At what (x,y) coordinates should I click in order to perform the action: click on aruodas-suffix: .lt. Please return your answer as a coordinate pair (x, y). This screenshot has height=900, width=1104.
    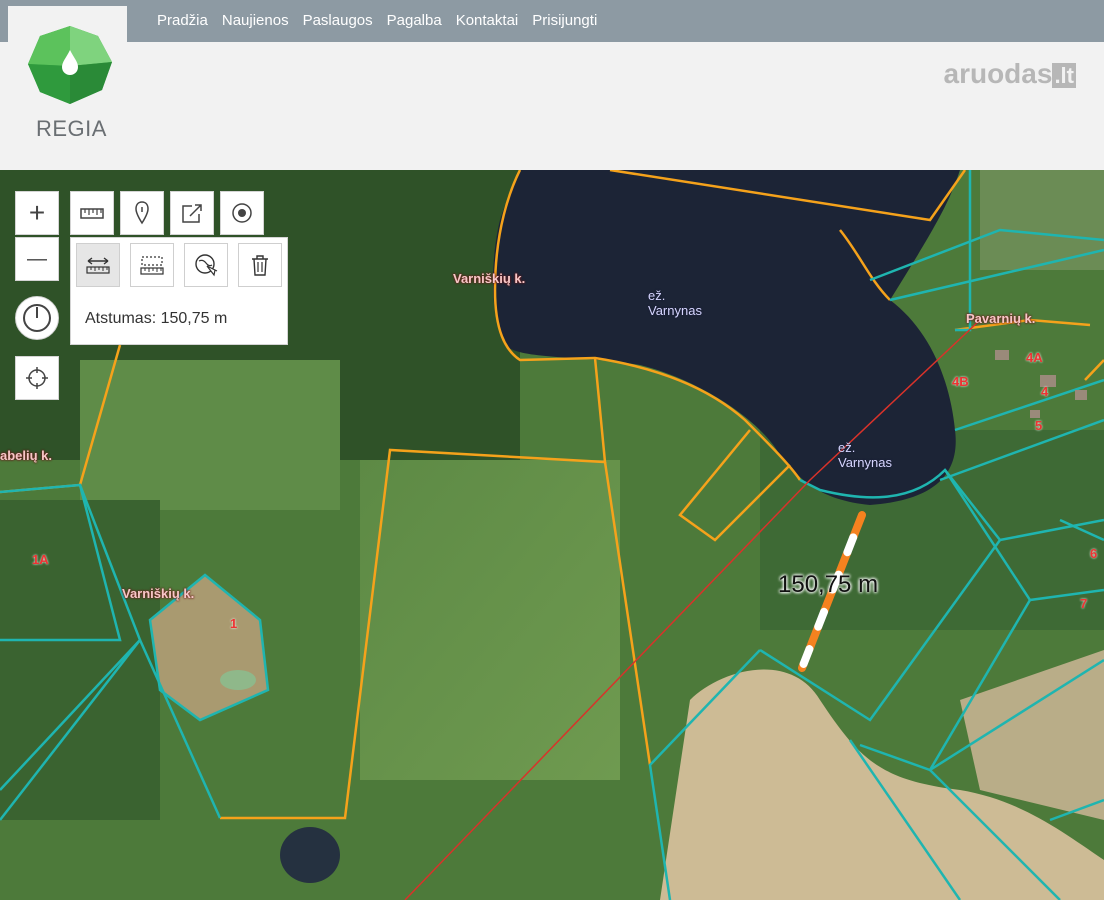
    Looking at the image, I should click on (1064, 75).